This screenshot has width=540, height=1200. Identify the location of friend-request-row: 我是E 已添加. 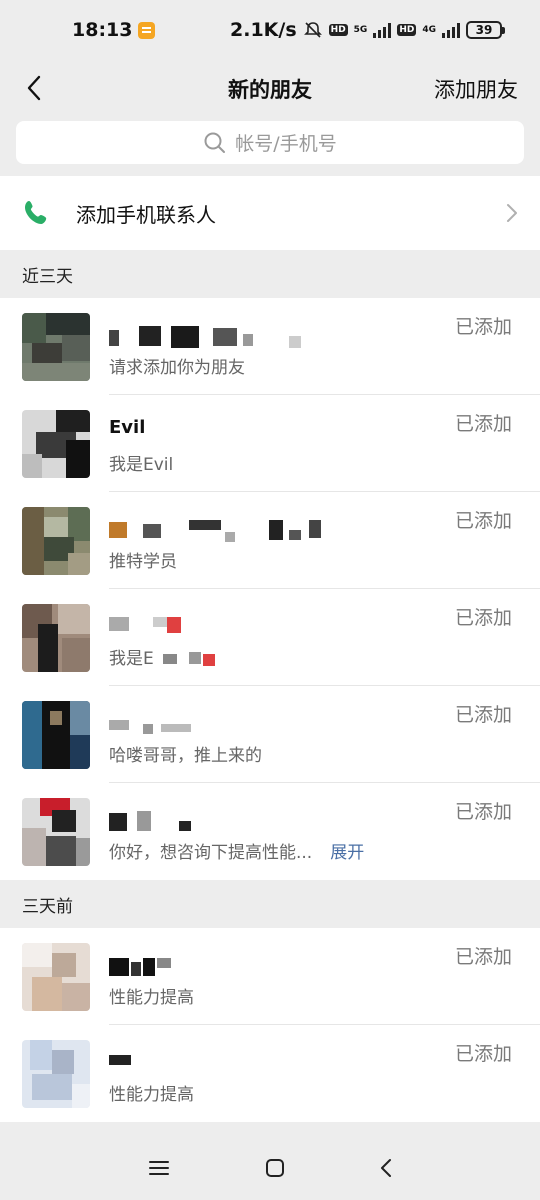
(270, 637).